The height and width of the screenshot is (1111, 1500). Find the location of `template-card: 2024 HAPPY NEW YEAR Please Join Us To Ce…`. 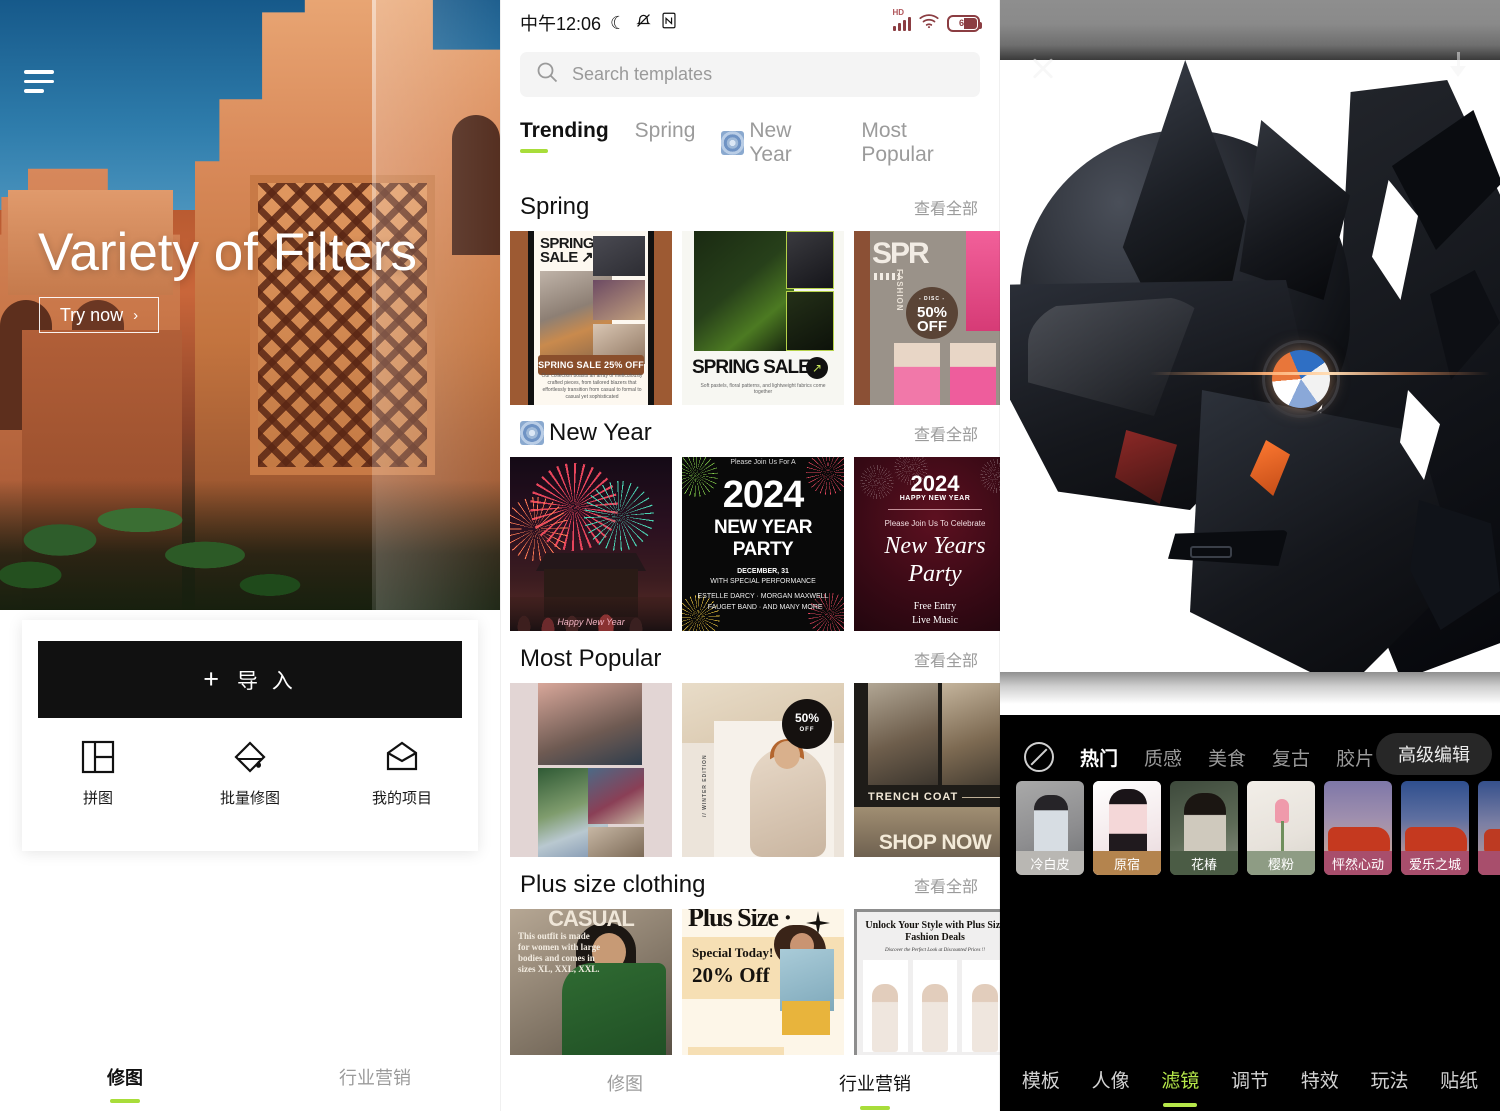

template-card: 2024 HAPPY NEW YEAR Please Join Us To Ce… is located at coordinates (927, 544).